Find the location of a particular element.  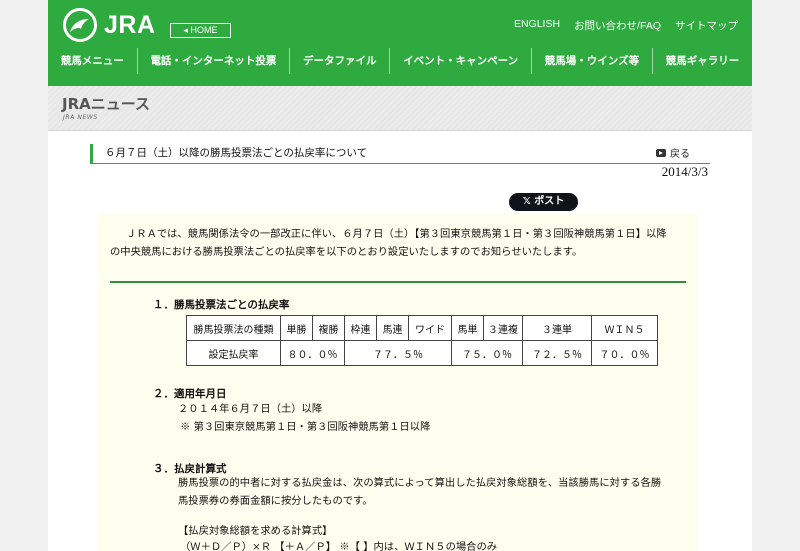

post-label: ポスト is located at coordinates (549, 201).